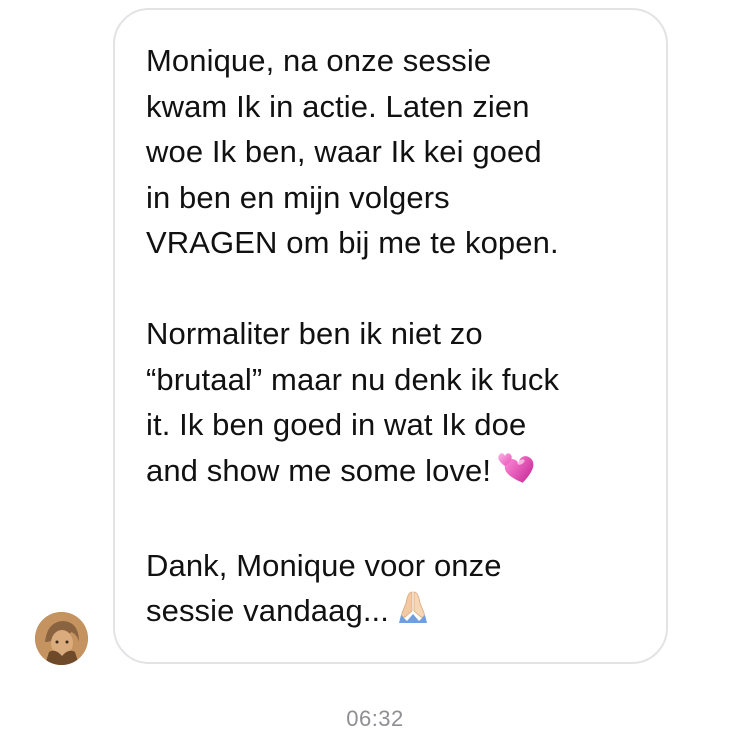 Image resolution: width=750 pixels, height=754 pixels. What do you see at coordinates (319, 60) in the screenshot?
I see `message-line: Monique, na onze sessie` at bounding box center [319, 60].